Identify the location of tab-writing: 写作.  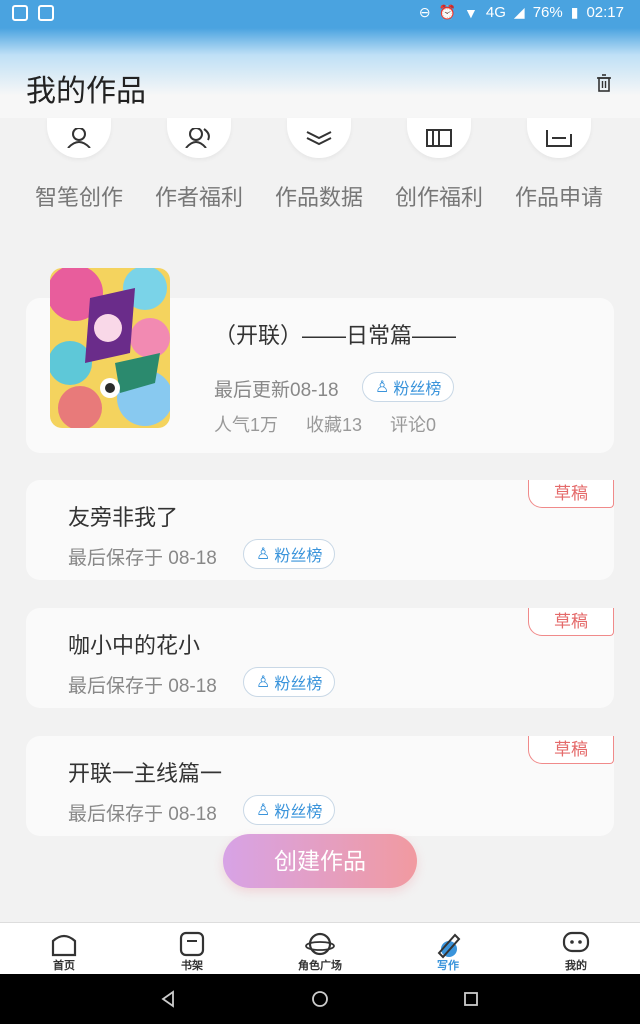
(448, 949).